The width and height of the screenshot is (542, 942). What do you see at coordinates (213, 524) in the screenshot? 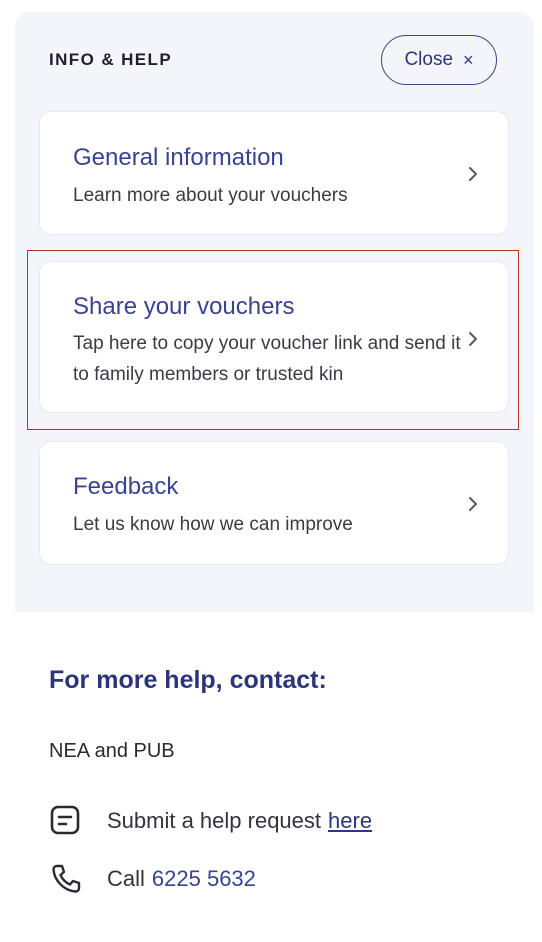
I see `card-description: Let us know how we can improve` at bounding box center [213, 524].